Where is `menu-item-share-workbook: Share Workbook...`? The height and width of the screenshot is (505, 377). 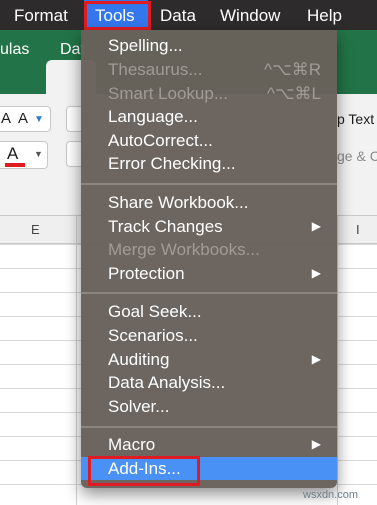
menu-item-share-workbook: Share Workbook... is located at coordinates (209, 202).